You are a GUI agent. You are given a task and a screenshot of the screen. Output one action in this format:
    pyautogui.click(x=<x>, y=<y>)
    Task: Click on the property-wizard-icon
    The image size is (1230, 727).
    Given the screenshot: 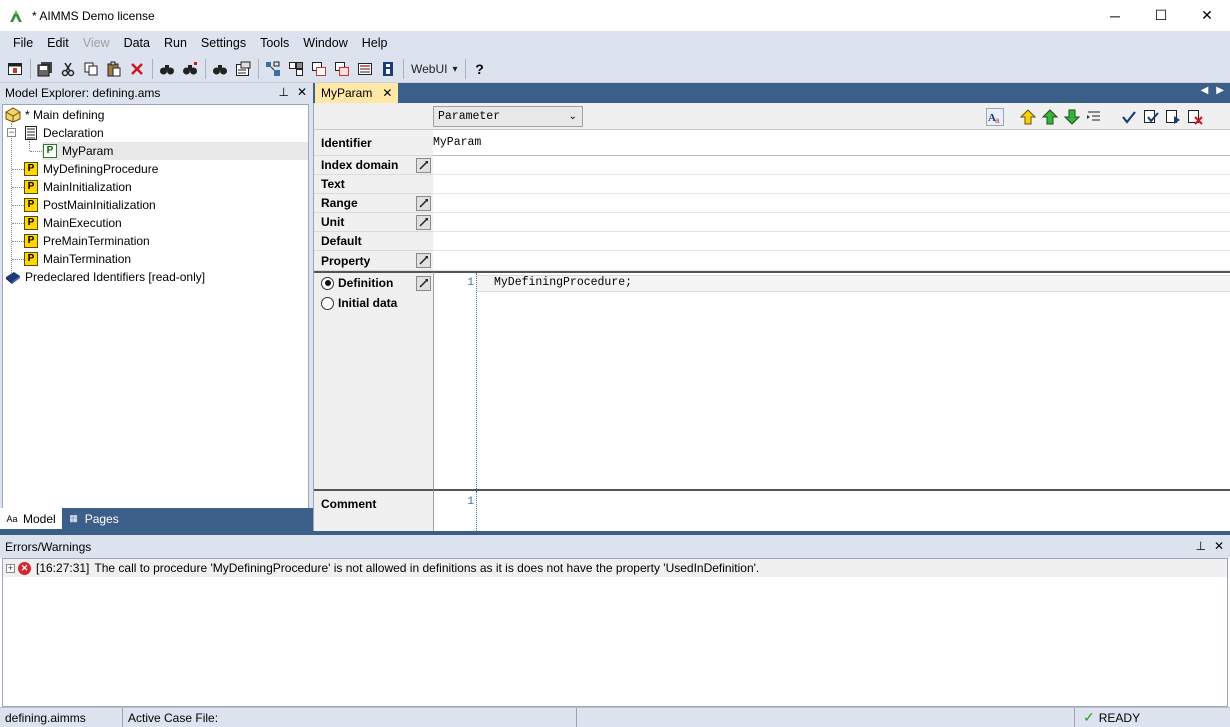 What is the action you would take?
    pyautogui.click(x=423, y=260)
    